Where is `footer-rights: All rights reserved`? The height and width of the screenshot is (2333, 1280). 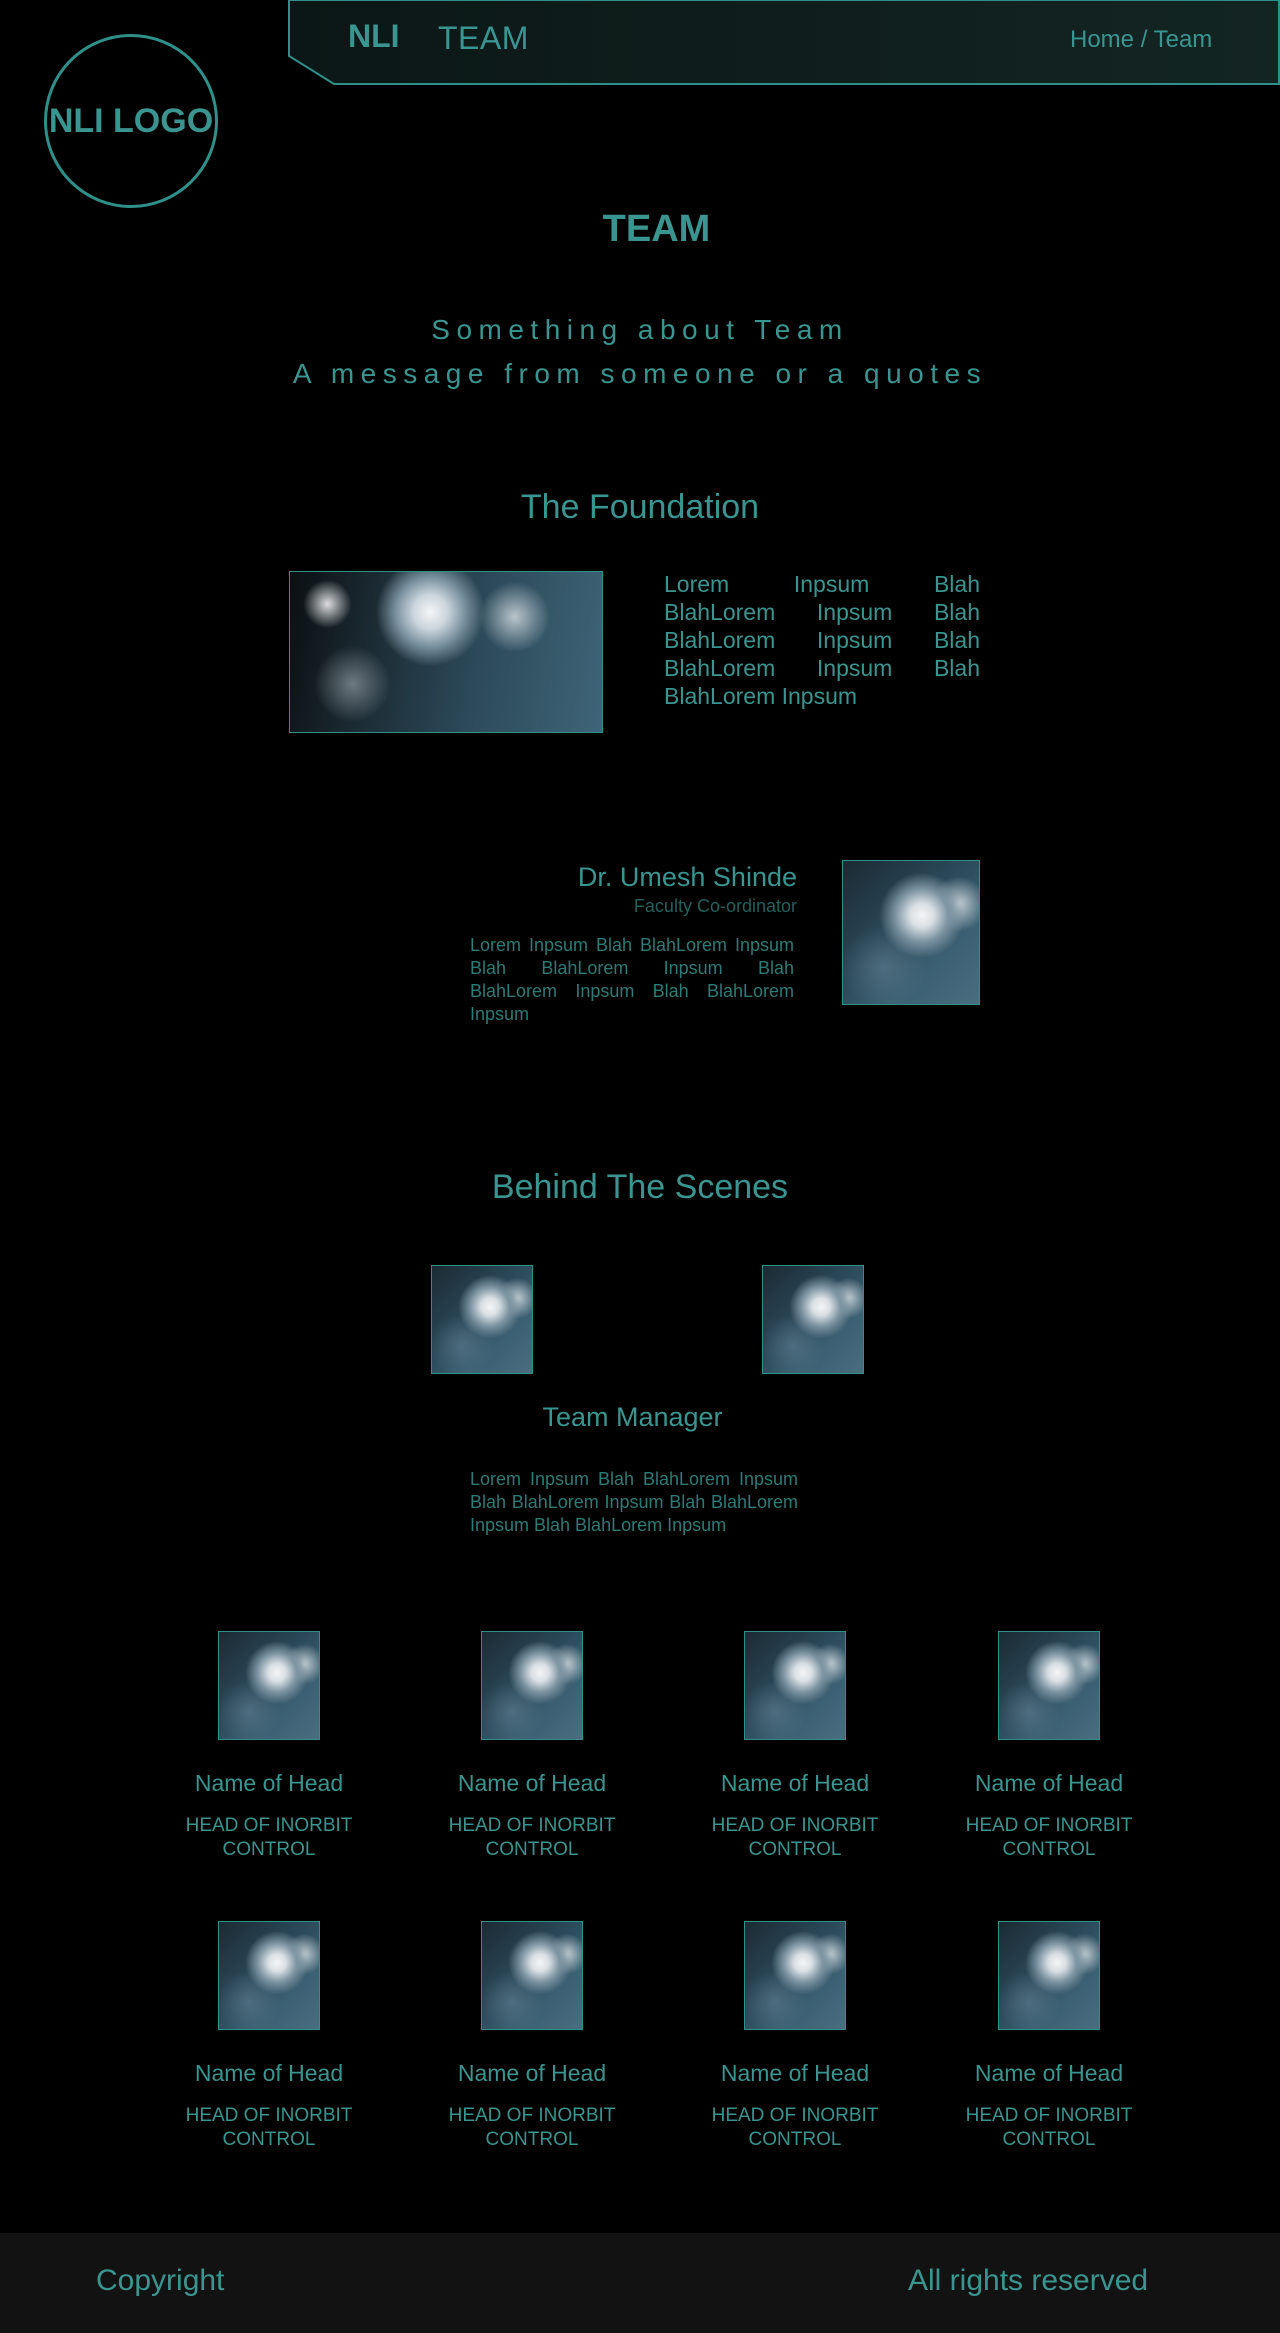
footer-rights: All rights reserved is located at coordinates (1028, 2280).